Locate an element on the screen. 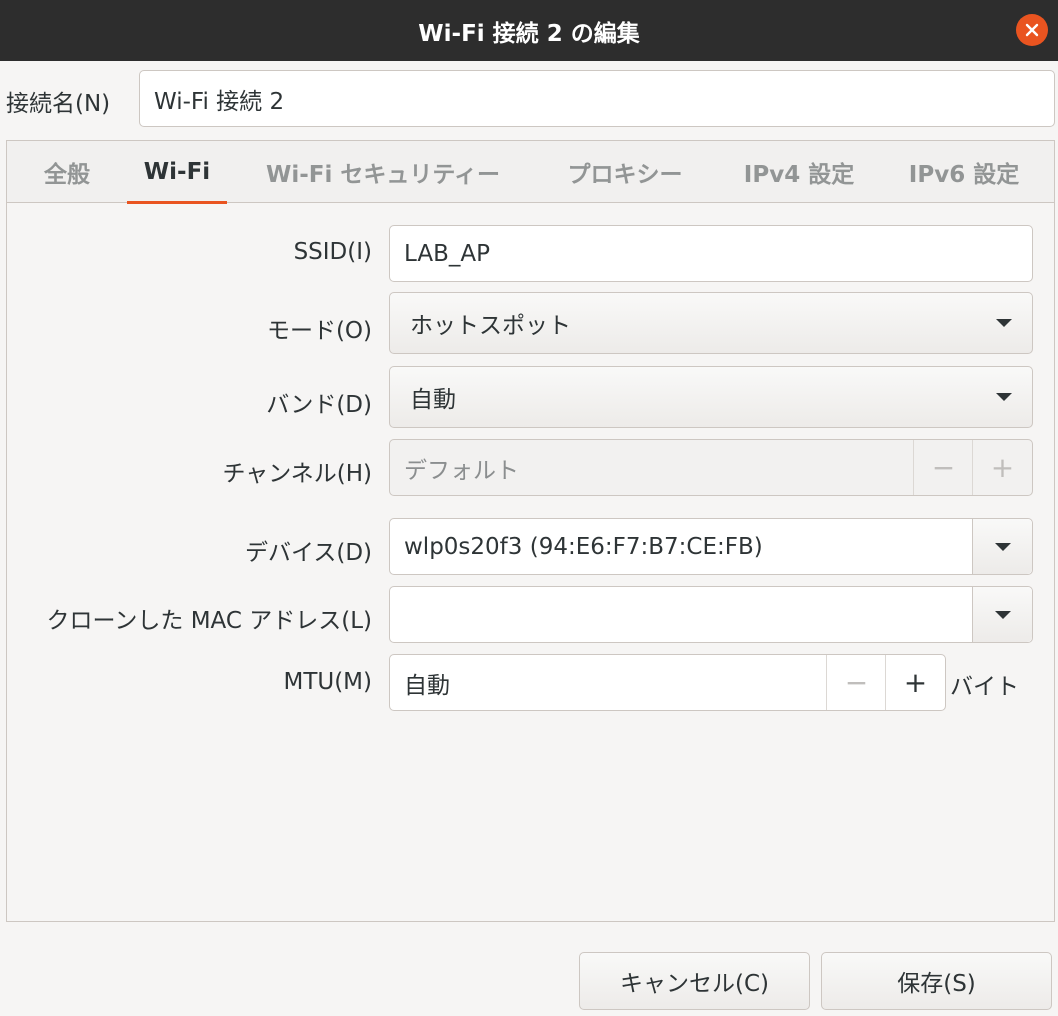 Image resolution: width=1058 pixels, height=1016 pixels. channel-value: デフォルト is located at coordinates (461, 470).